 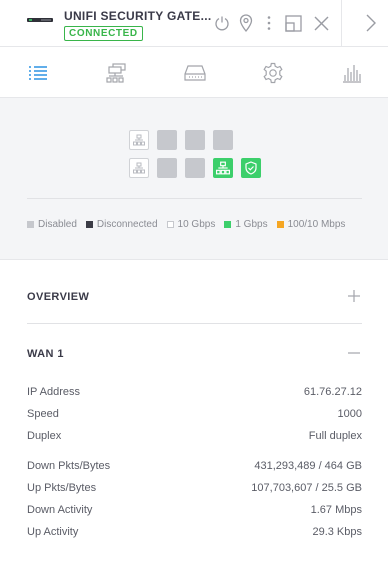 I want to click on section-divider, so click(x=194, y=323).